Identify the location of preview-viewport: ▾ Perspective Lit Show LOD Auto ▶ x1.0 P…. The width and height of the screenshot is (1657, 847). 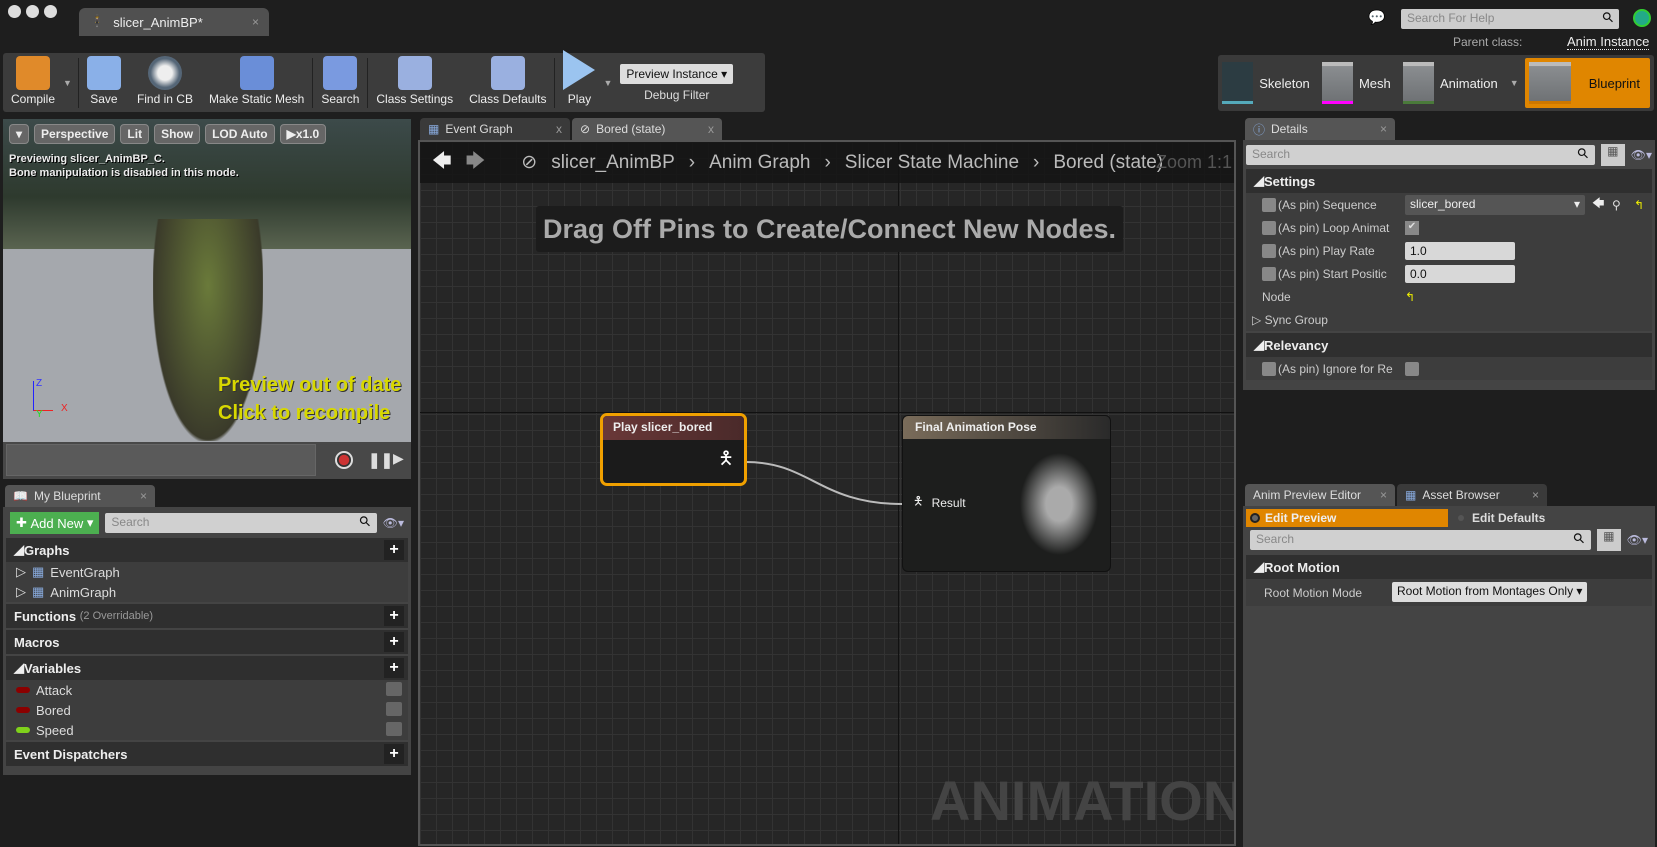
(207, 299).